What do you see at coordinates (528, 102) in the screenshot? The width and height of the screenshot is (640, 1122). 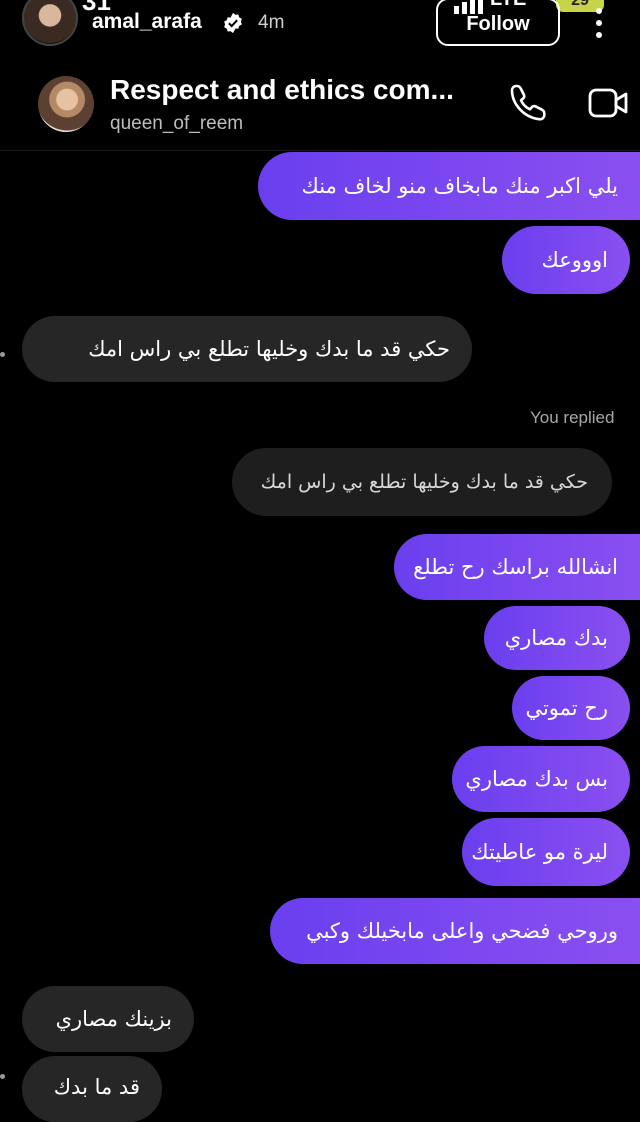 I see `phone-icon` at bounding box center [528, 102].